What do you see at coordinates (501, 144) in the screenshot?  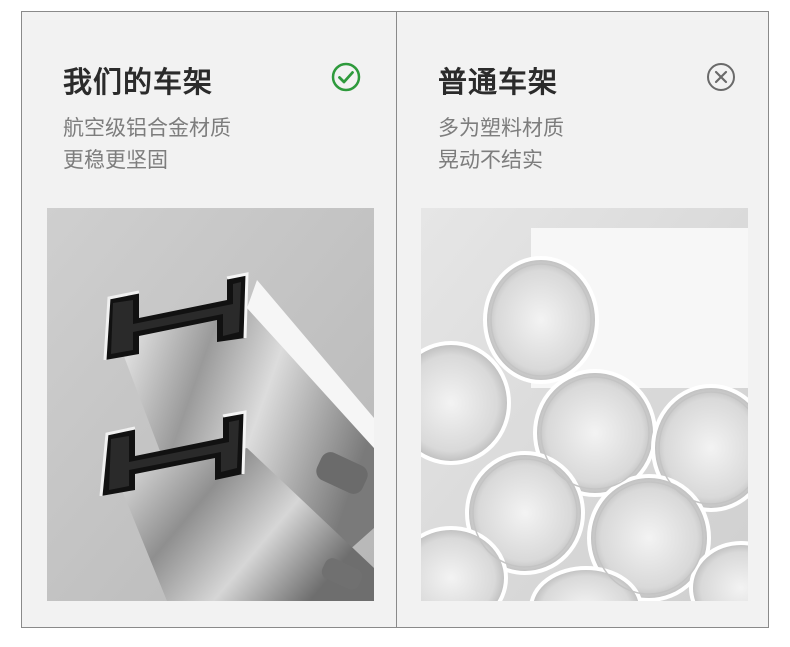 I see `ordinary-frame-description: 多为塑料材质 晃动不结实` at bounding box center [501, 144].